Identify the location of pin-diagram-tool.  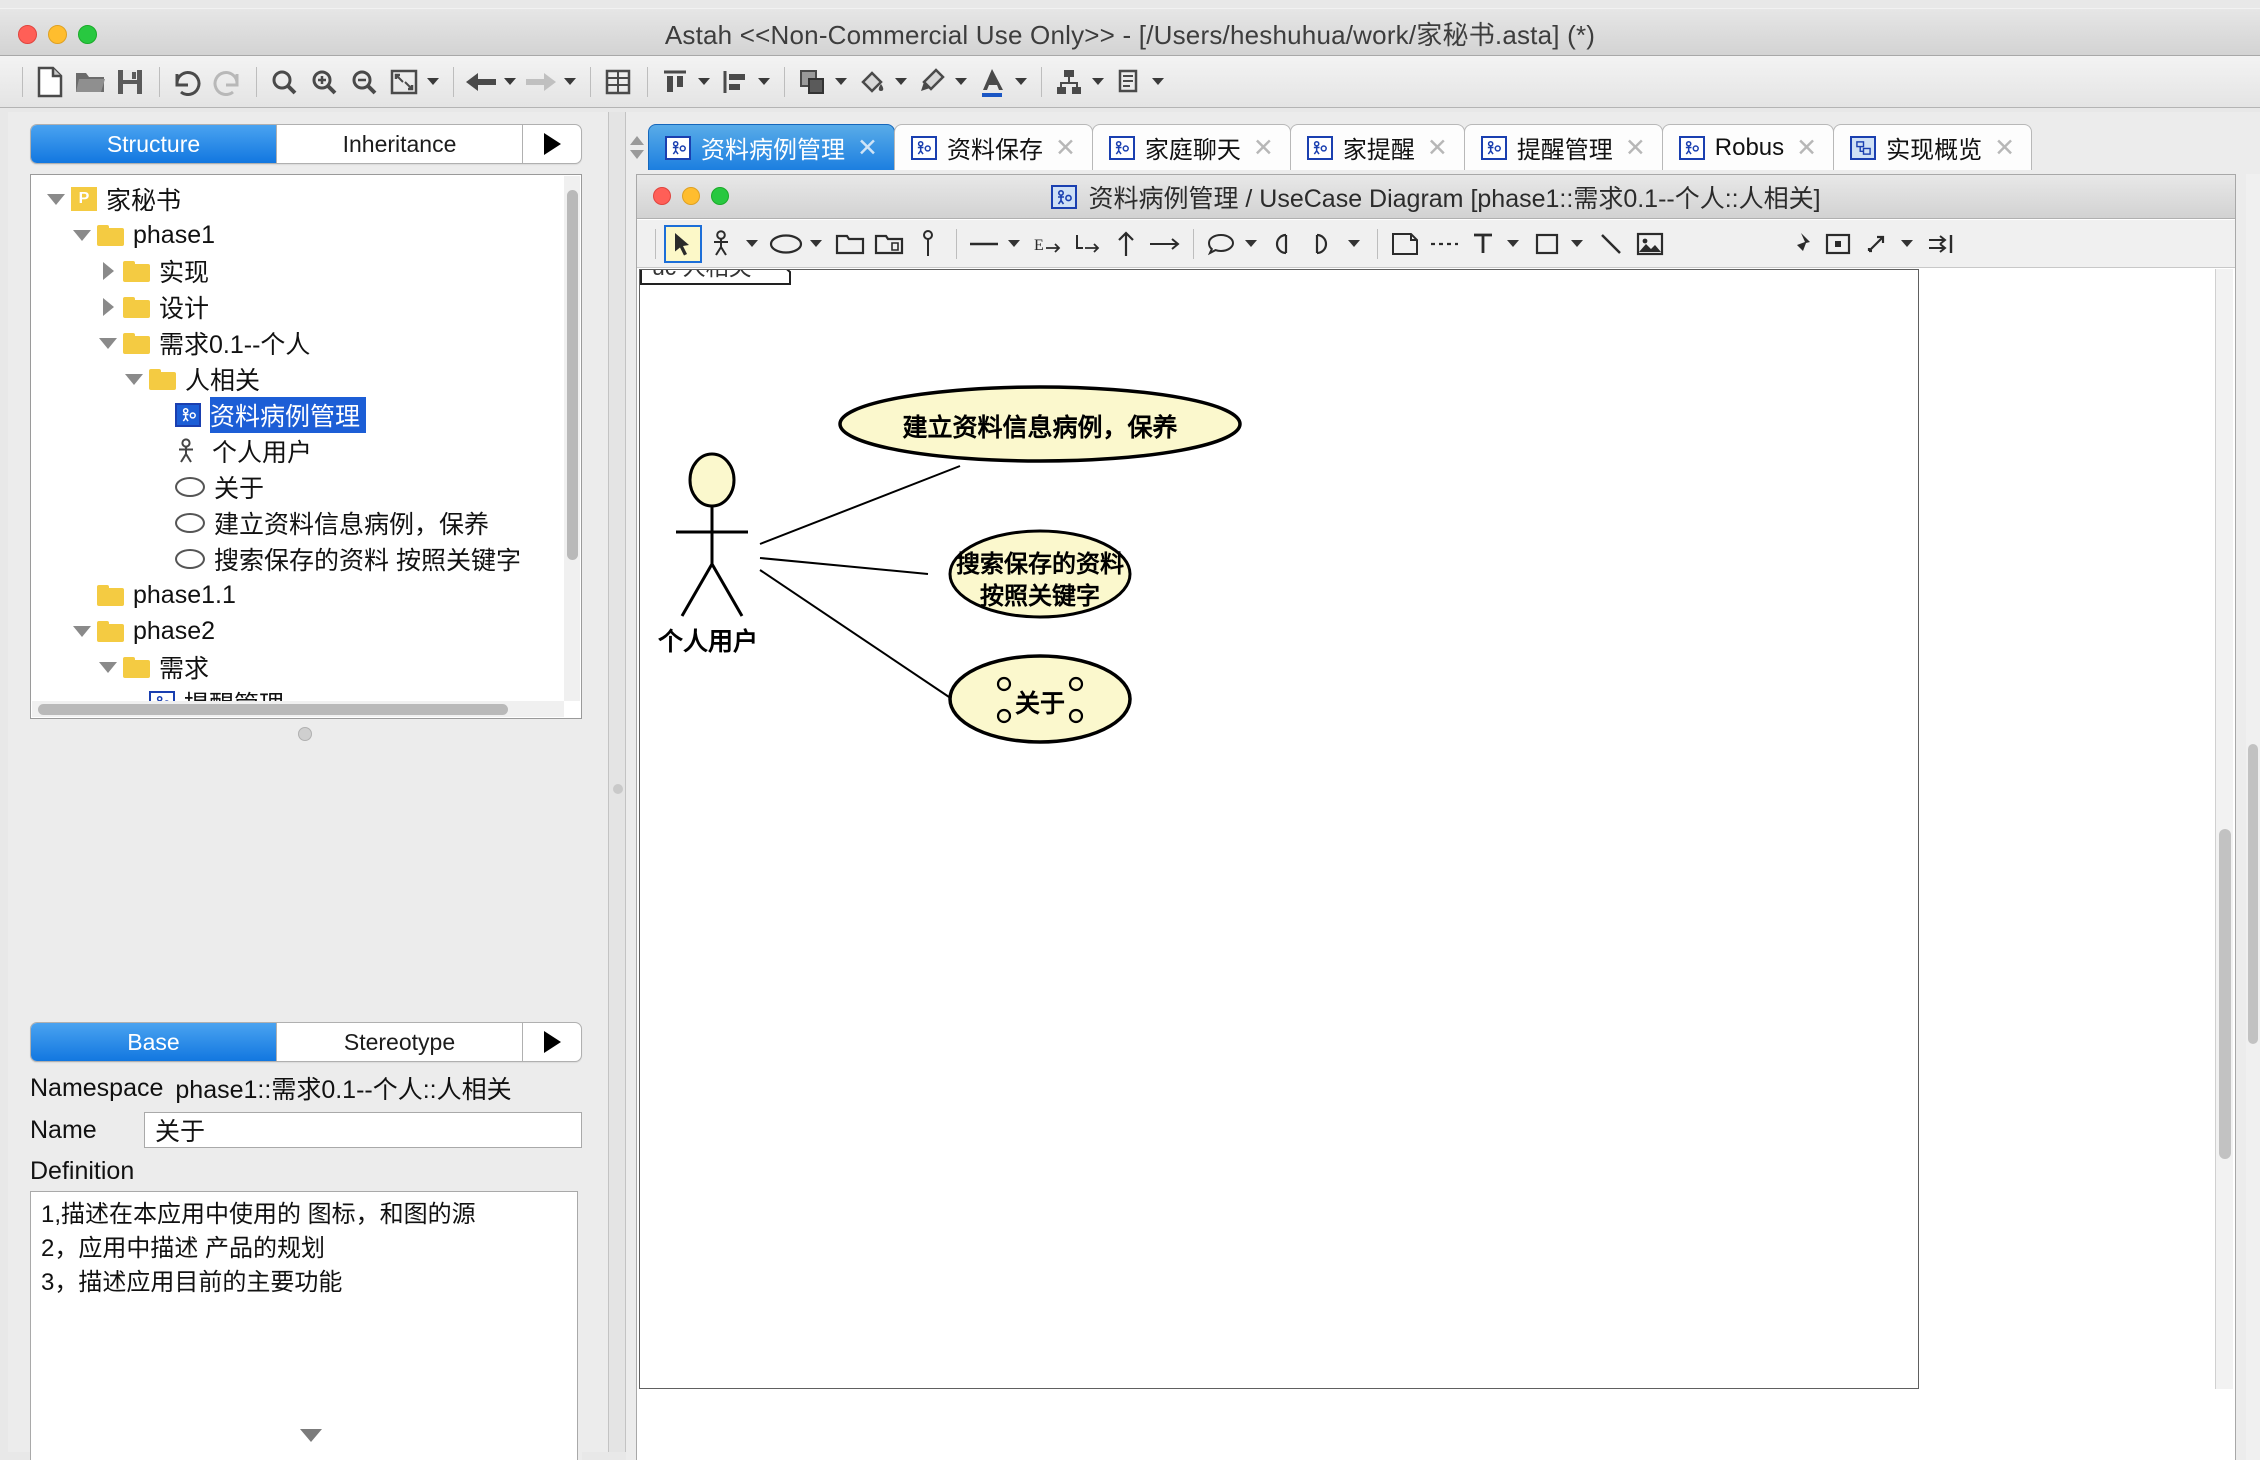
(1799, 244).